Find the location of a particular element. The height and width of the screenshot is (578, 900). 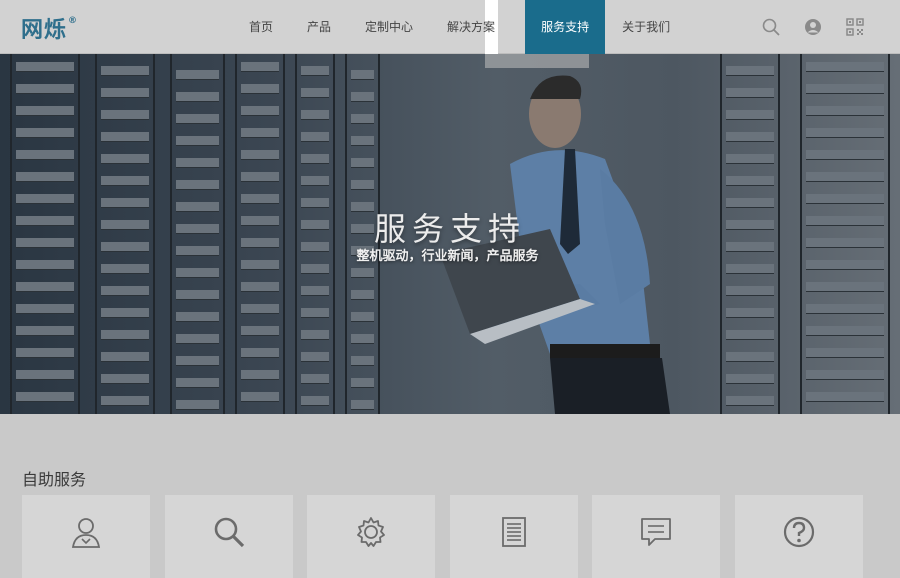

service-card-settings is located at coordinates (371, 536).